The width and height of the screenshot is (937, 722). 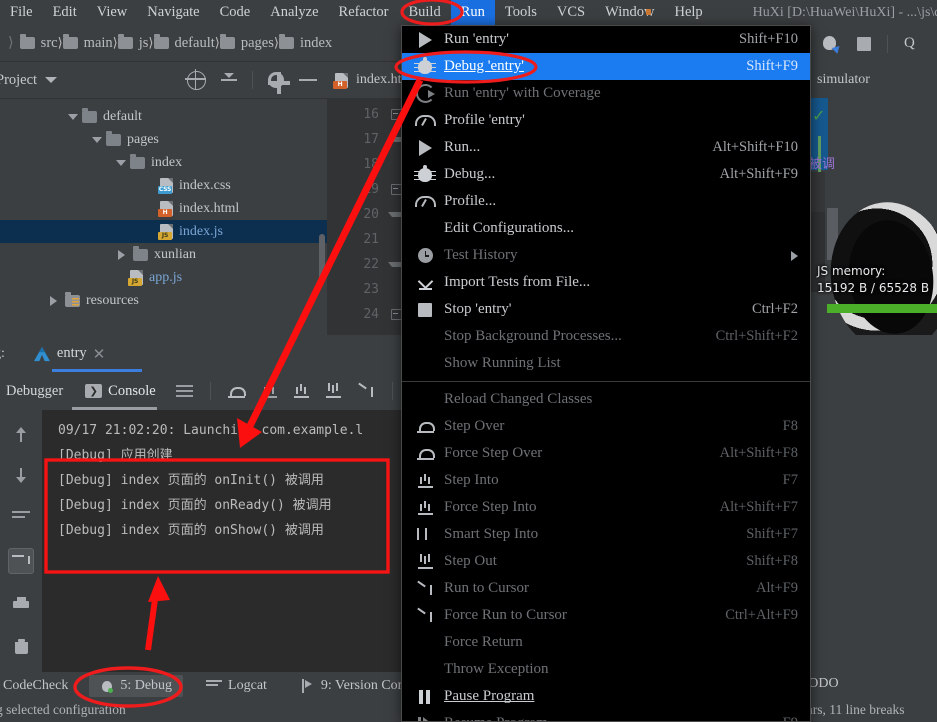 What do you see at coordinates (761, 615) in the screenshot?
I see `run-menu-item-shortcut: Ctrl+Alt+F9` at bounding box center [761, 615].